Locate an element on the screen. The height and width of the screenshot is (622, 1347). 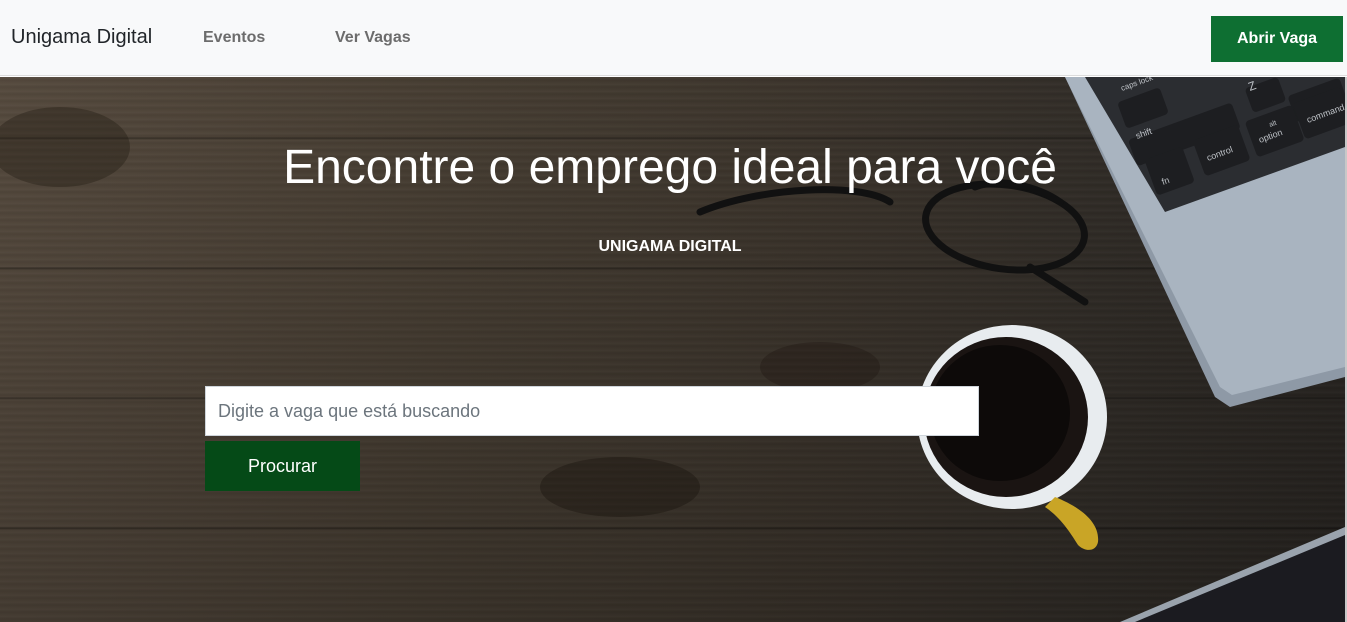
brand-logo-link: Unigama Digital is located at coordinates (81, 37).